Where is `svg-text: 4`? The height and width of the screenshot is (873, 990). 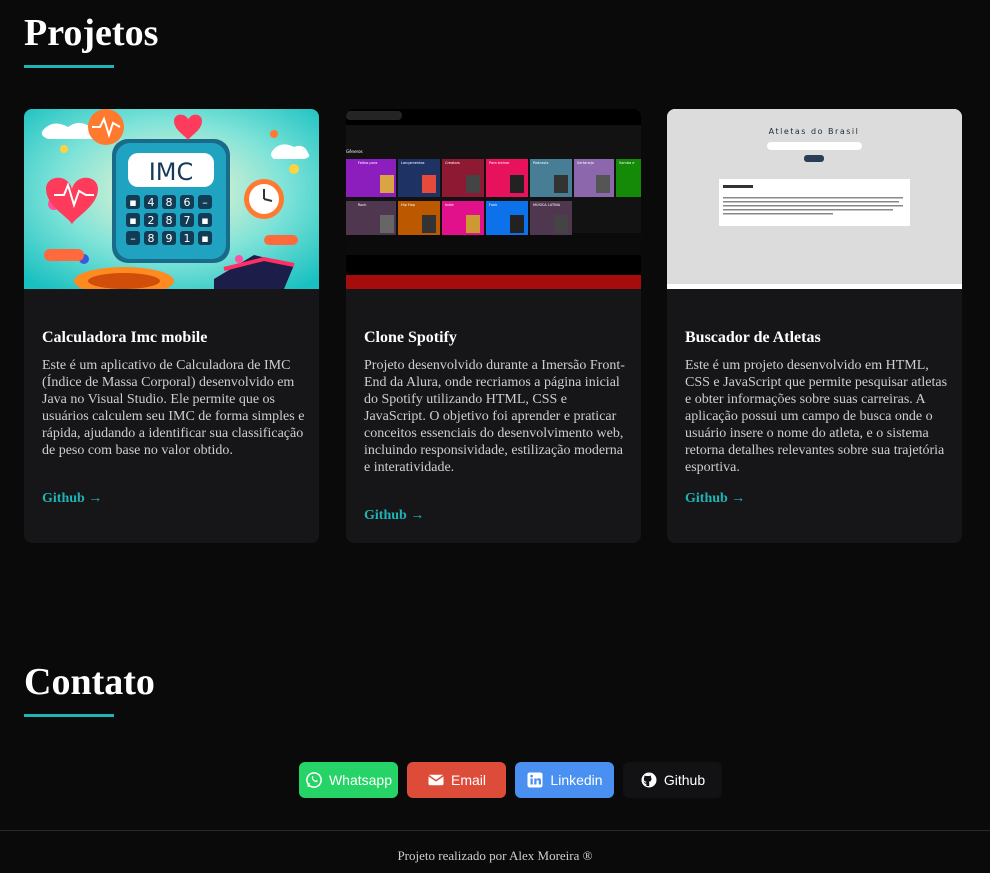
svg-text: 4 is located at coordinates (151, 202).